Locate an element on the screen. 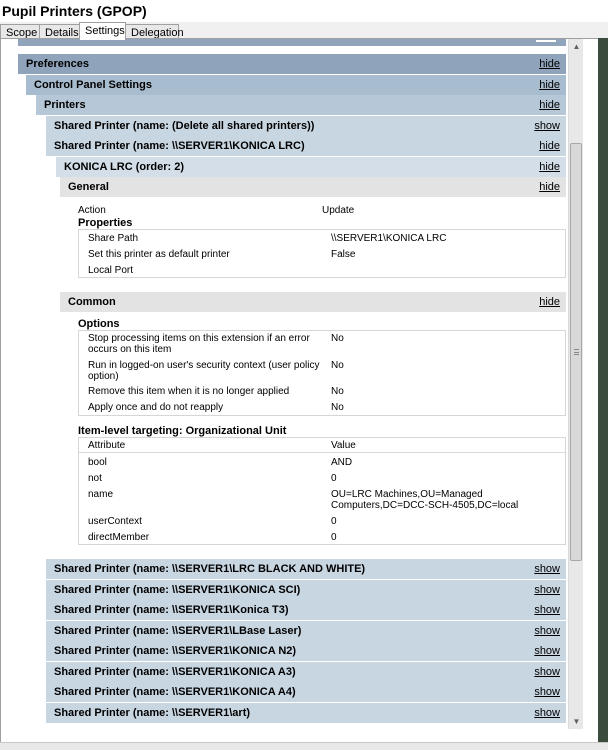  control-panel-hide-link: hide is located at coordinates (549, 85).